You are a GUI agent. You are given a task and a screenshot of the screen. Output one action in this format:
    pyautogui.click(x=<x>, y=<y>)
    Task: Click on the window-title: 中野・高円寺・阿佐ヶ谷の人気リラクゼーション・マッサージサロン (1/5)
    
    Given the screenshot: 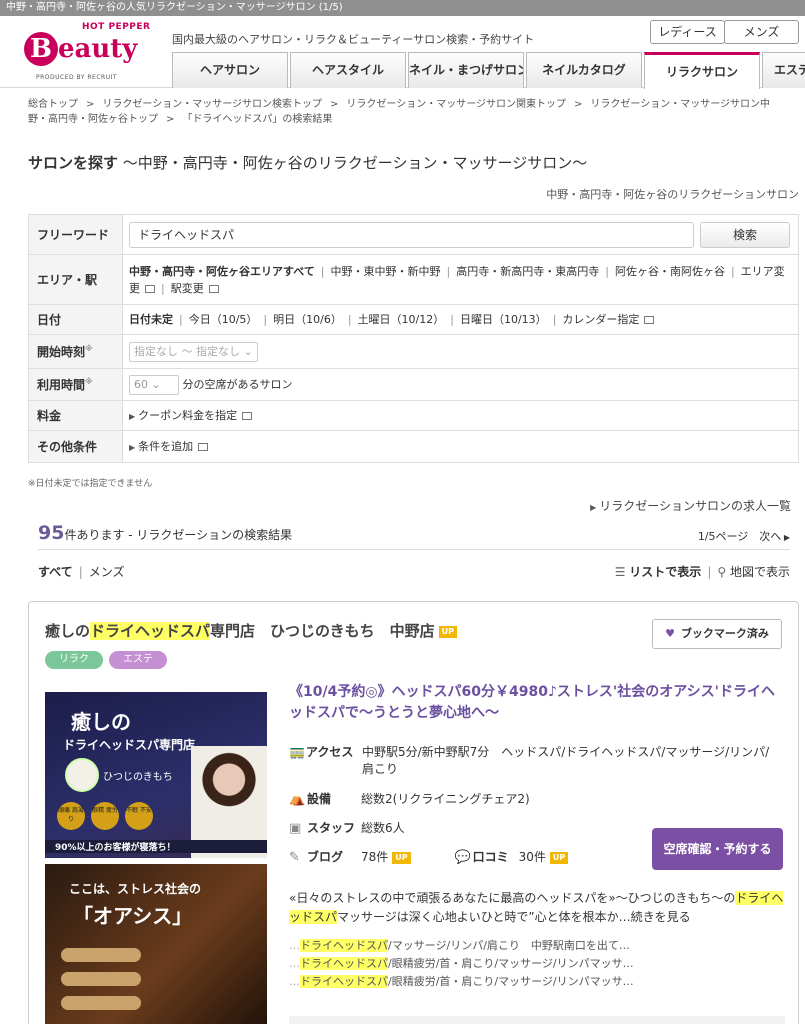 What is the action you would take?
    pyautogui.click(x=174, y=7)
    